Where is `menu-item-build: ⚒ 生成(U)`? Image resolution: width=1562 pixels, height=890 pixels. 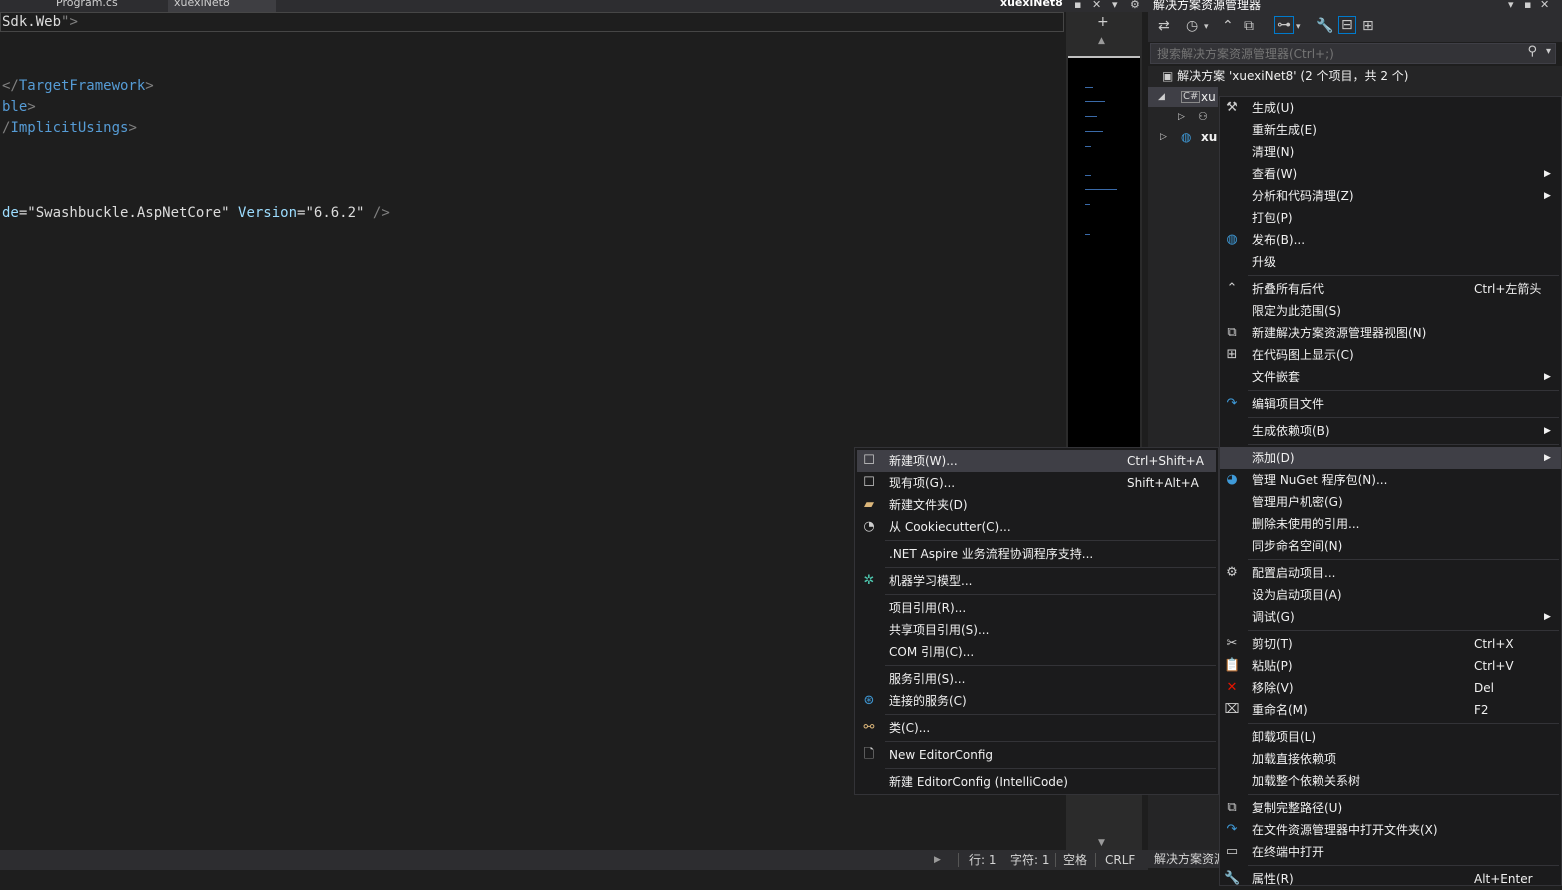
menu-item-build: ⚒ 生成(U) is located at coordinates (1390, 108).